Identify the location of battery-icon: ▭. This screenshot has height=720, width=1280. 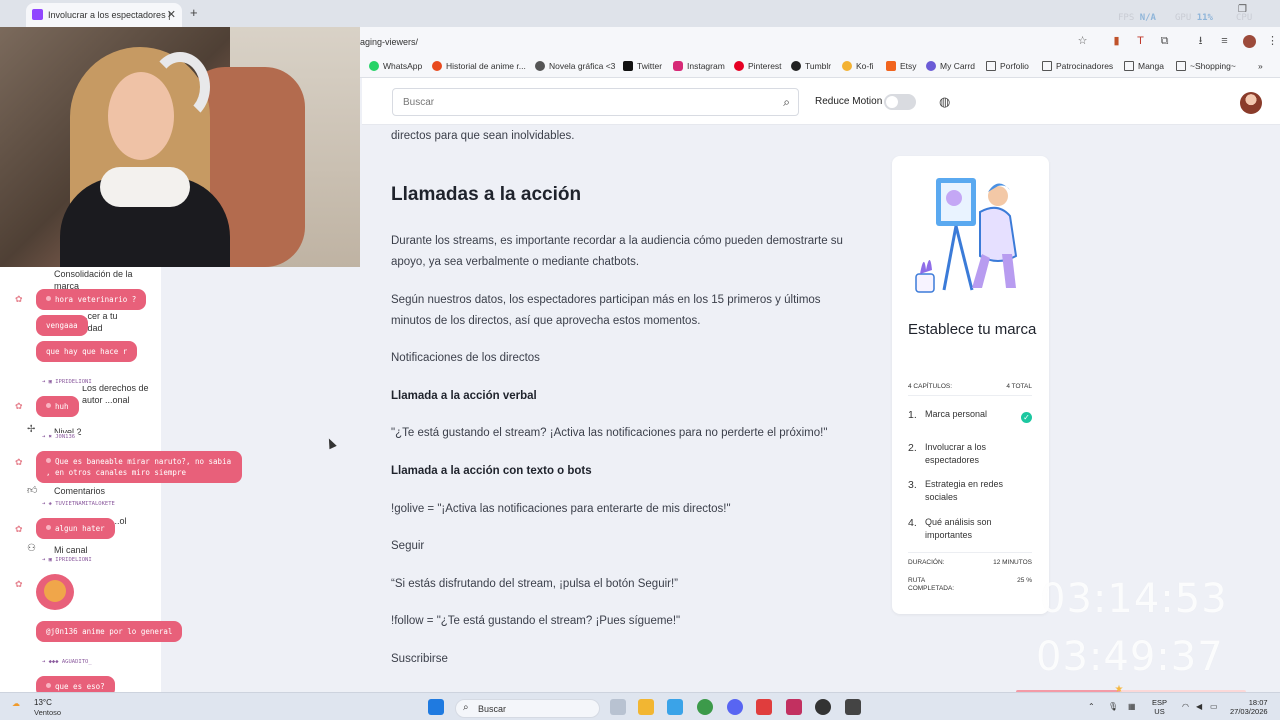
(1214, 706).